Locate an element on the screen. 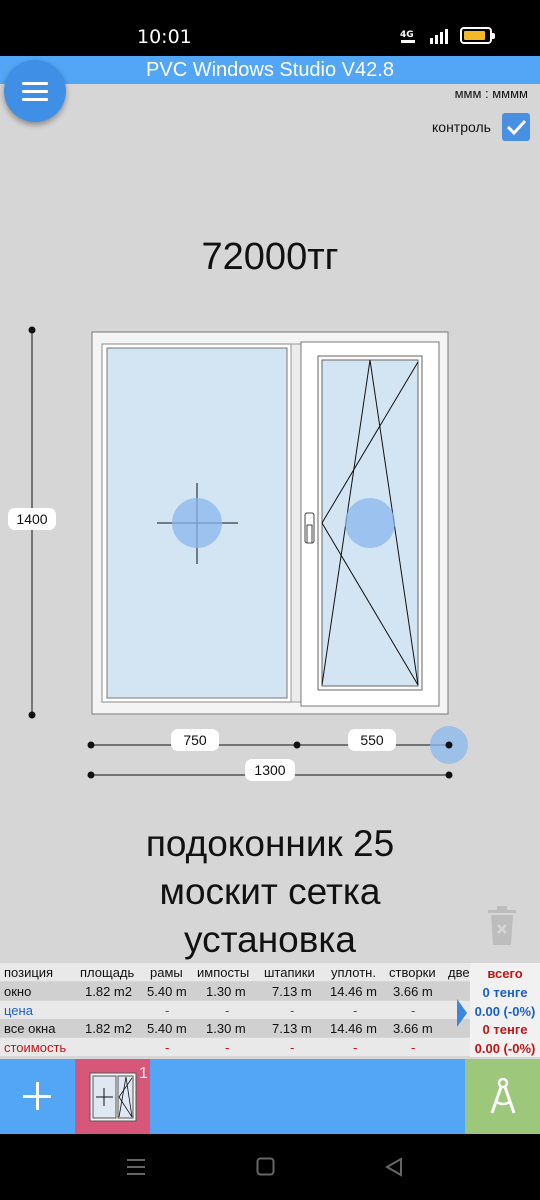 The height and width of the screenshot is (1200, 540). window-thumbnail-icon is located at coordinates (113, 1097).